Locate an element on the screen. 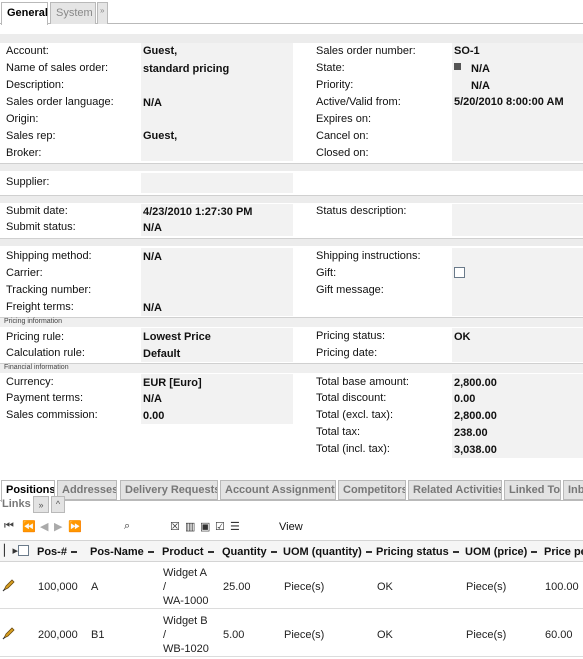  prev-fast-icon: ⏪ is located at coordinates (29, 526).